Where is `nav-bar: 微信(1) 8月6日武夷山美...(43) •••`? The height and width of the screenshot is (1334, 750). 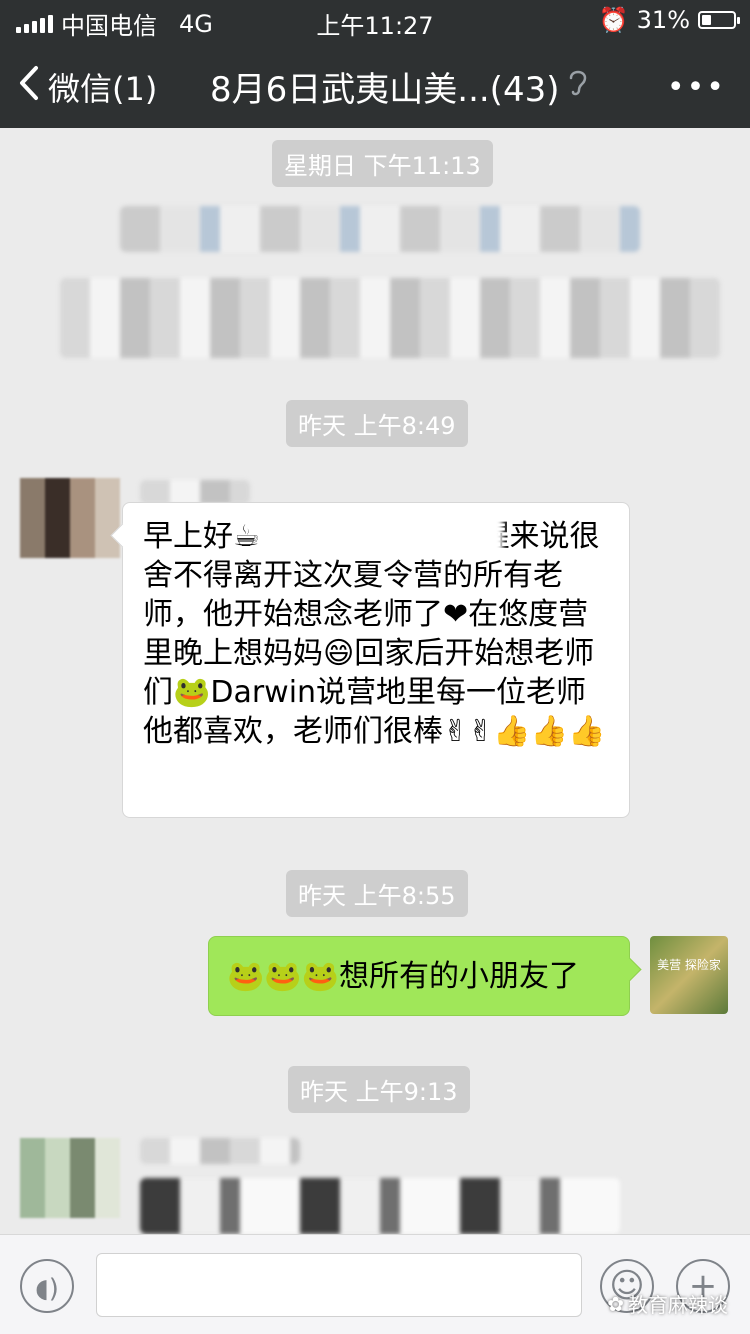
nav-bar: 微信(1) 8月6日武夷山美...(43) ••• is located at coordinates (375, 84).